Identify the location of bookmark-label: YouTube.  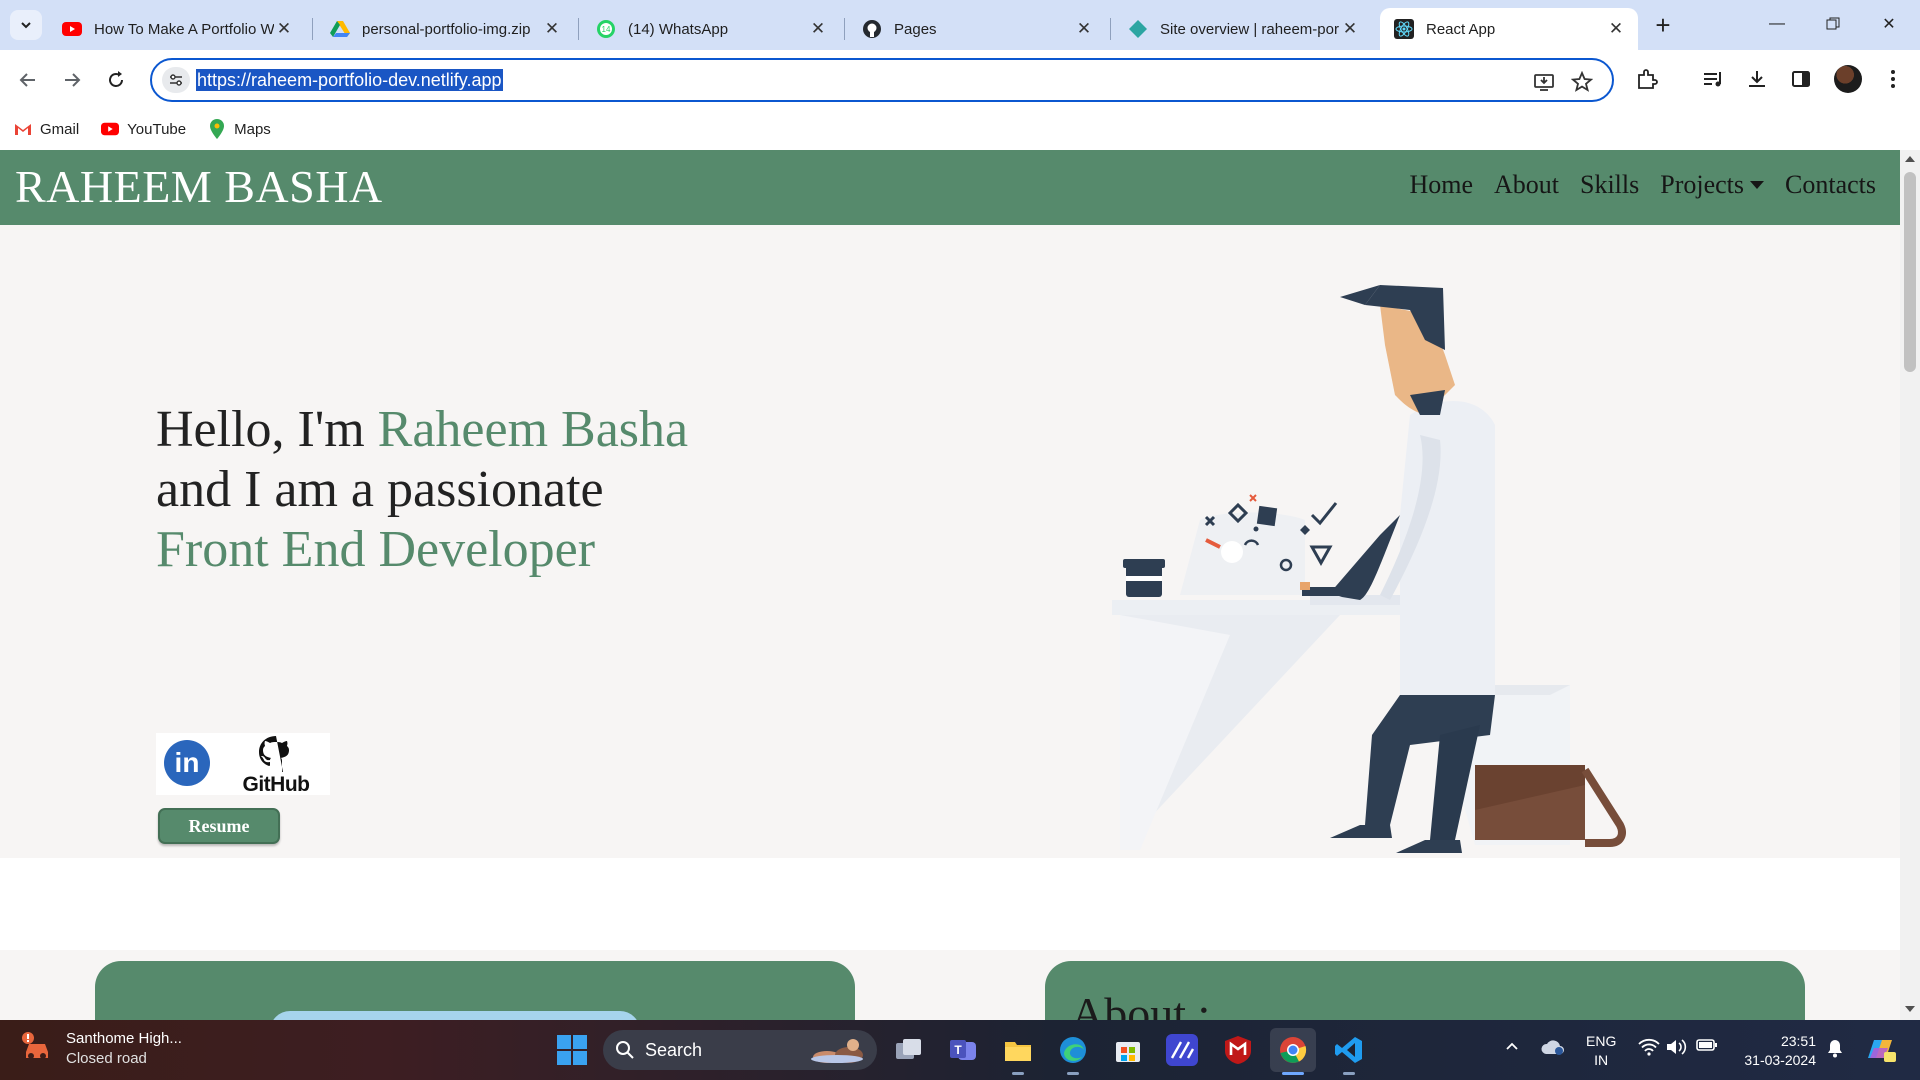
(157, 129).